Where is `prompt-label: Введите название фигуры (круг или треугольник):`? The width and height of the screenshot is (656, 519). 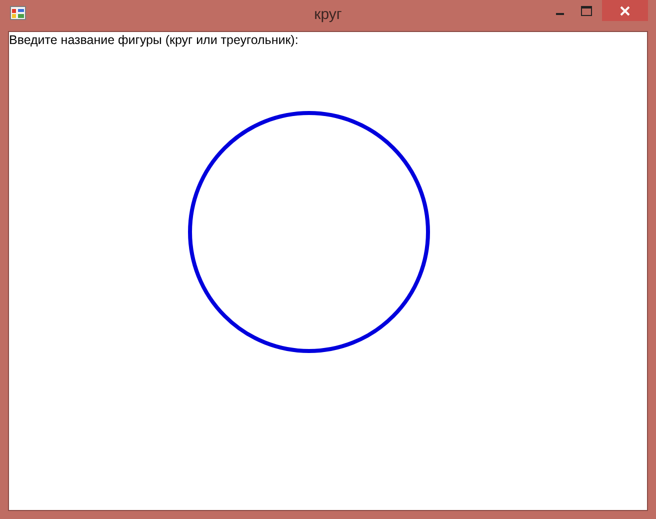
prompt-label: Введите название фигуры (круг или треугольник): is located at coordinates (153, 40).